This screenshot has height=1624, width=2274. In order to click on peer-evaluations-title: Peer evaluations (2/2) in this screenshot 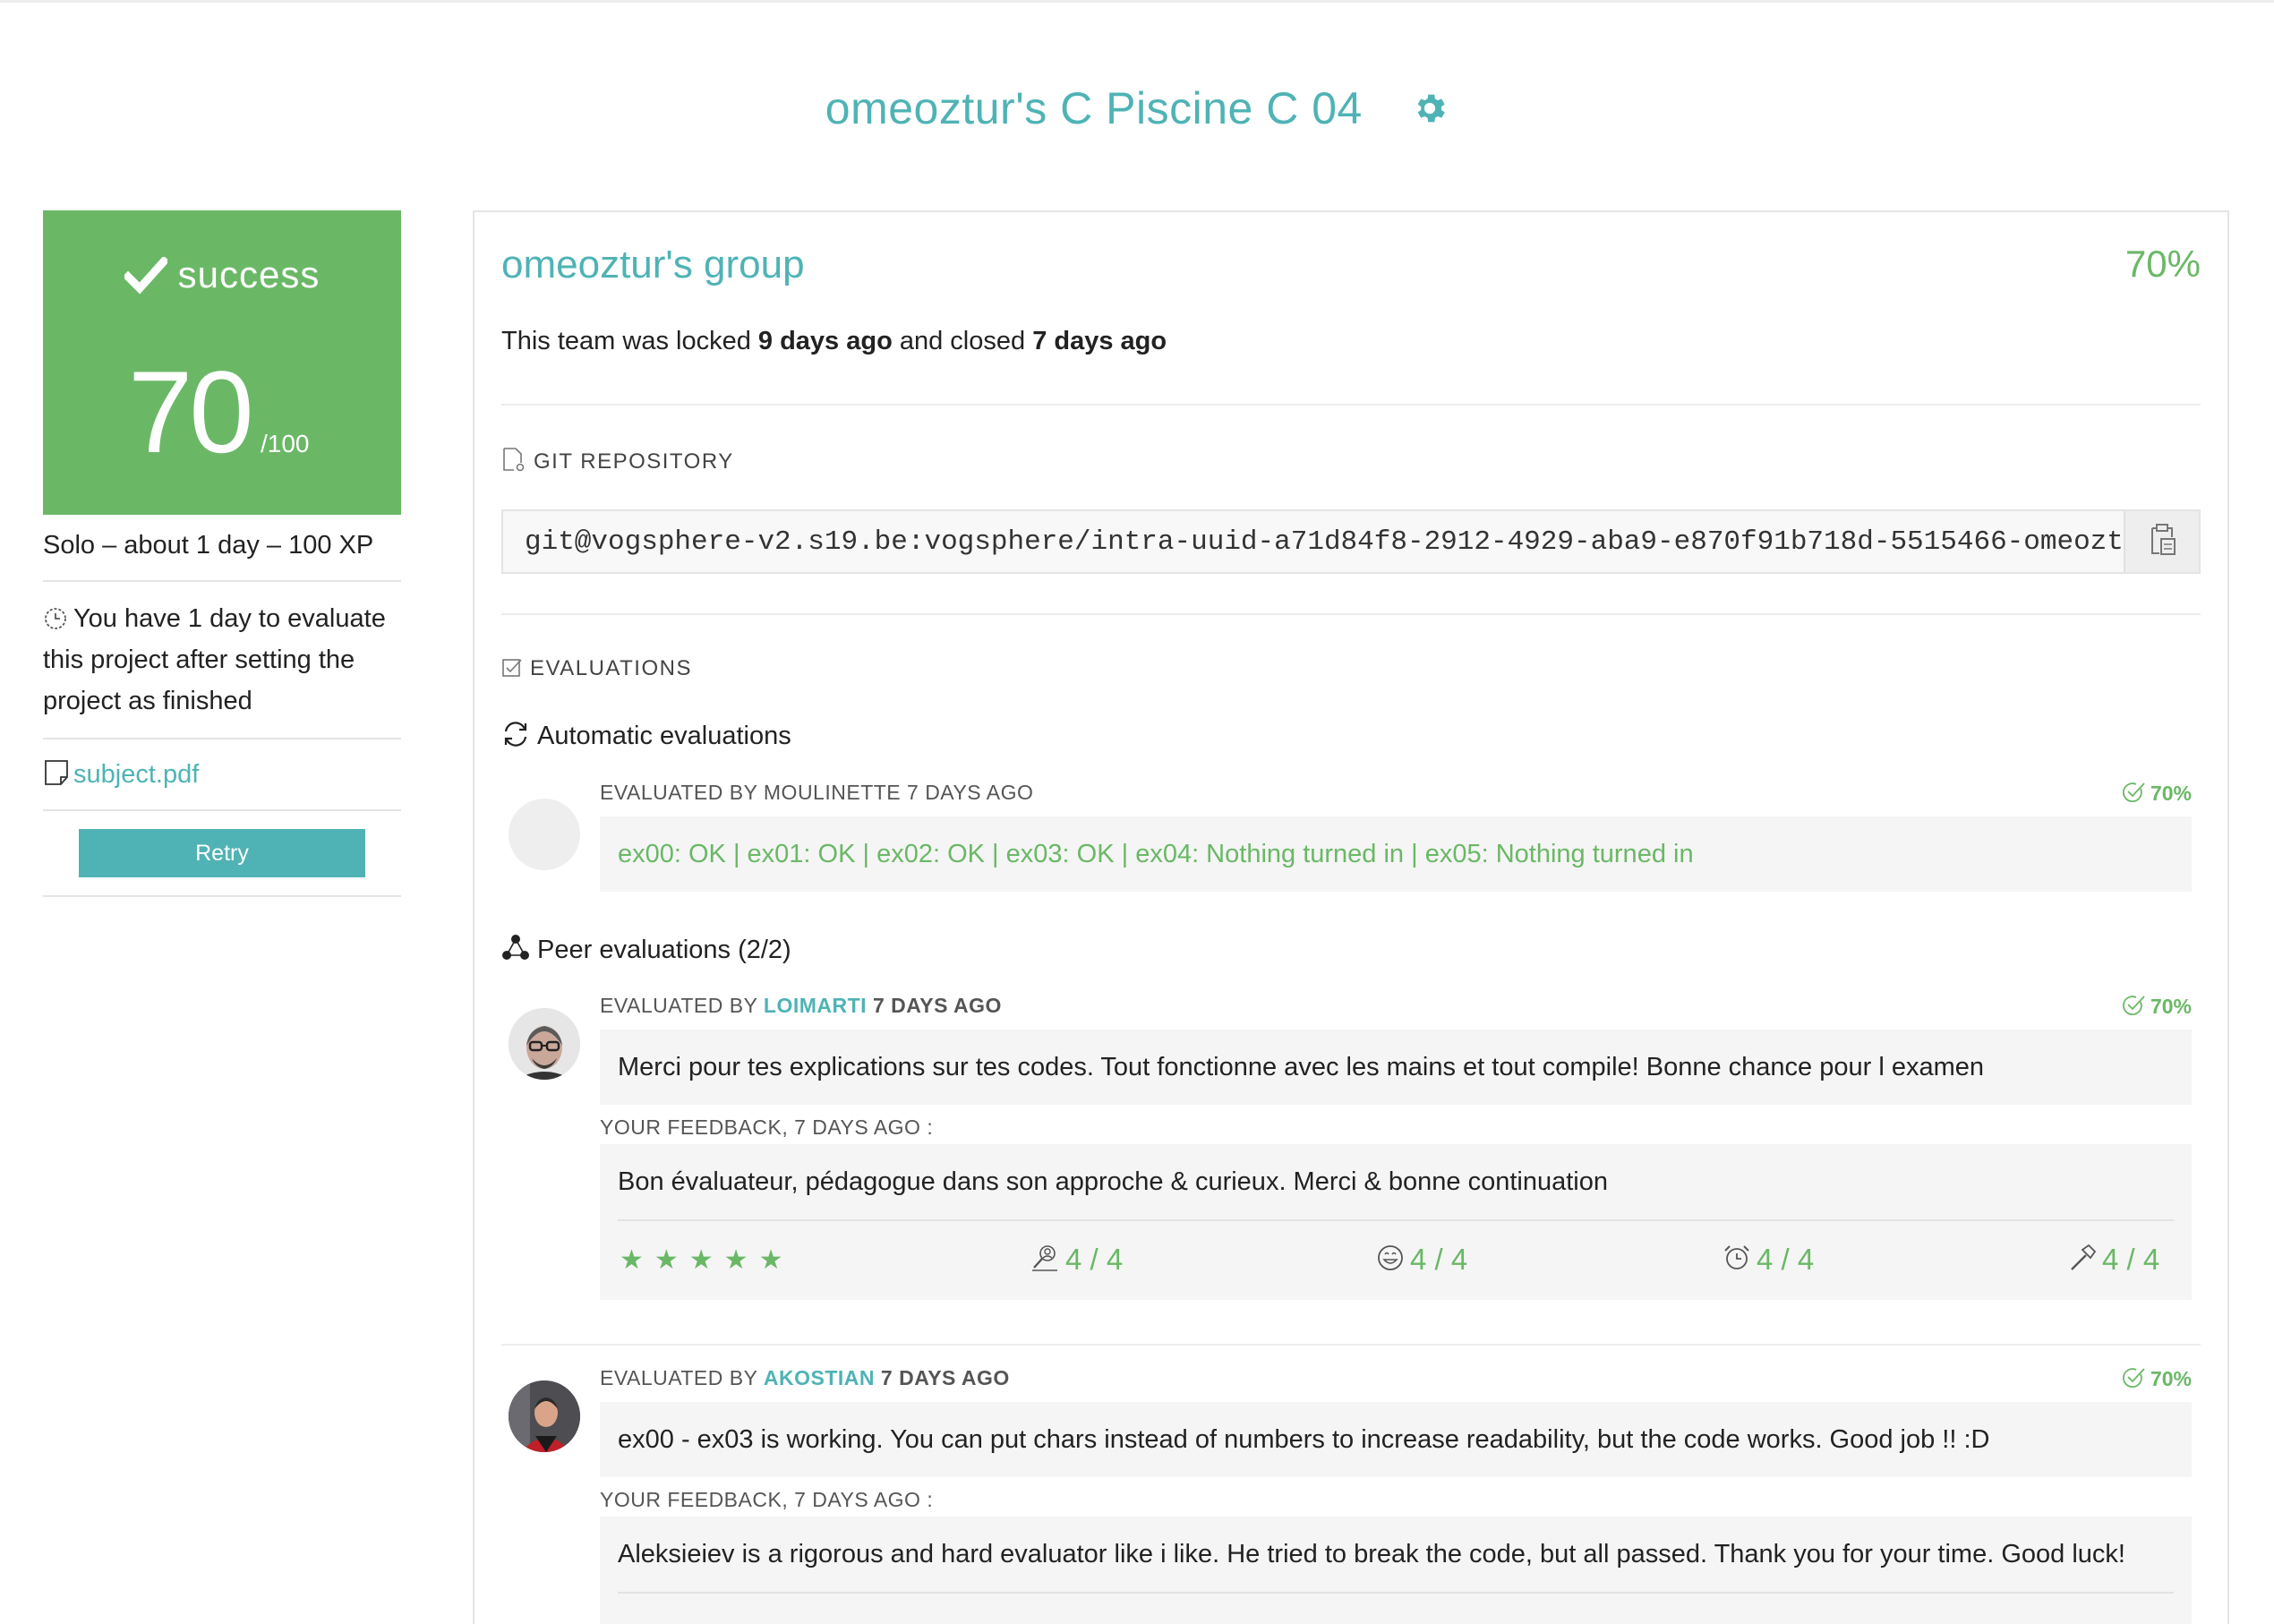, I will do `click(664, 950)`.